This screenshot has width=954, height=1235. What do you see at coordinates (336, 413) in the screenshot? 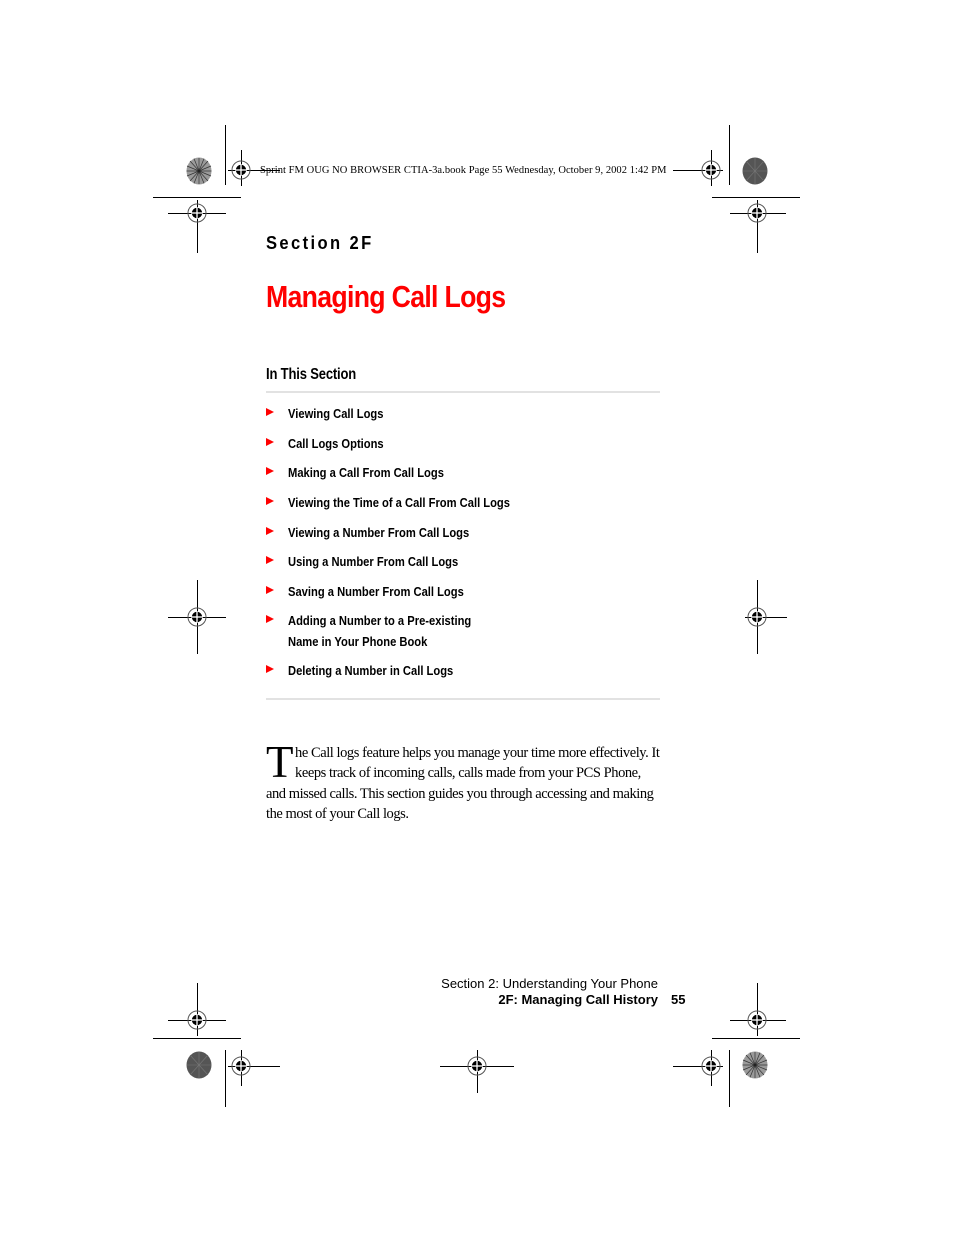
I see `list-item-label: Viewing Call Logs` at bounding box center [336, 413].